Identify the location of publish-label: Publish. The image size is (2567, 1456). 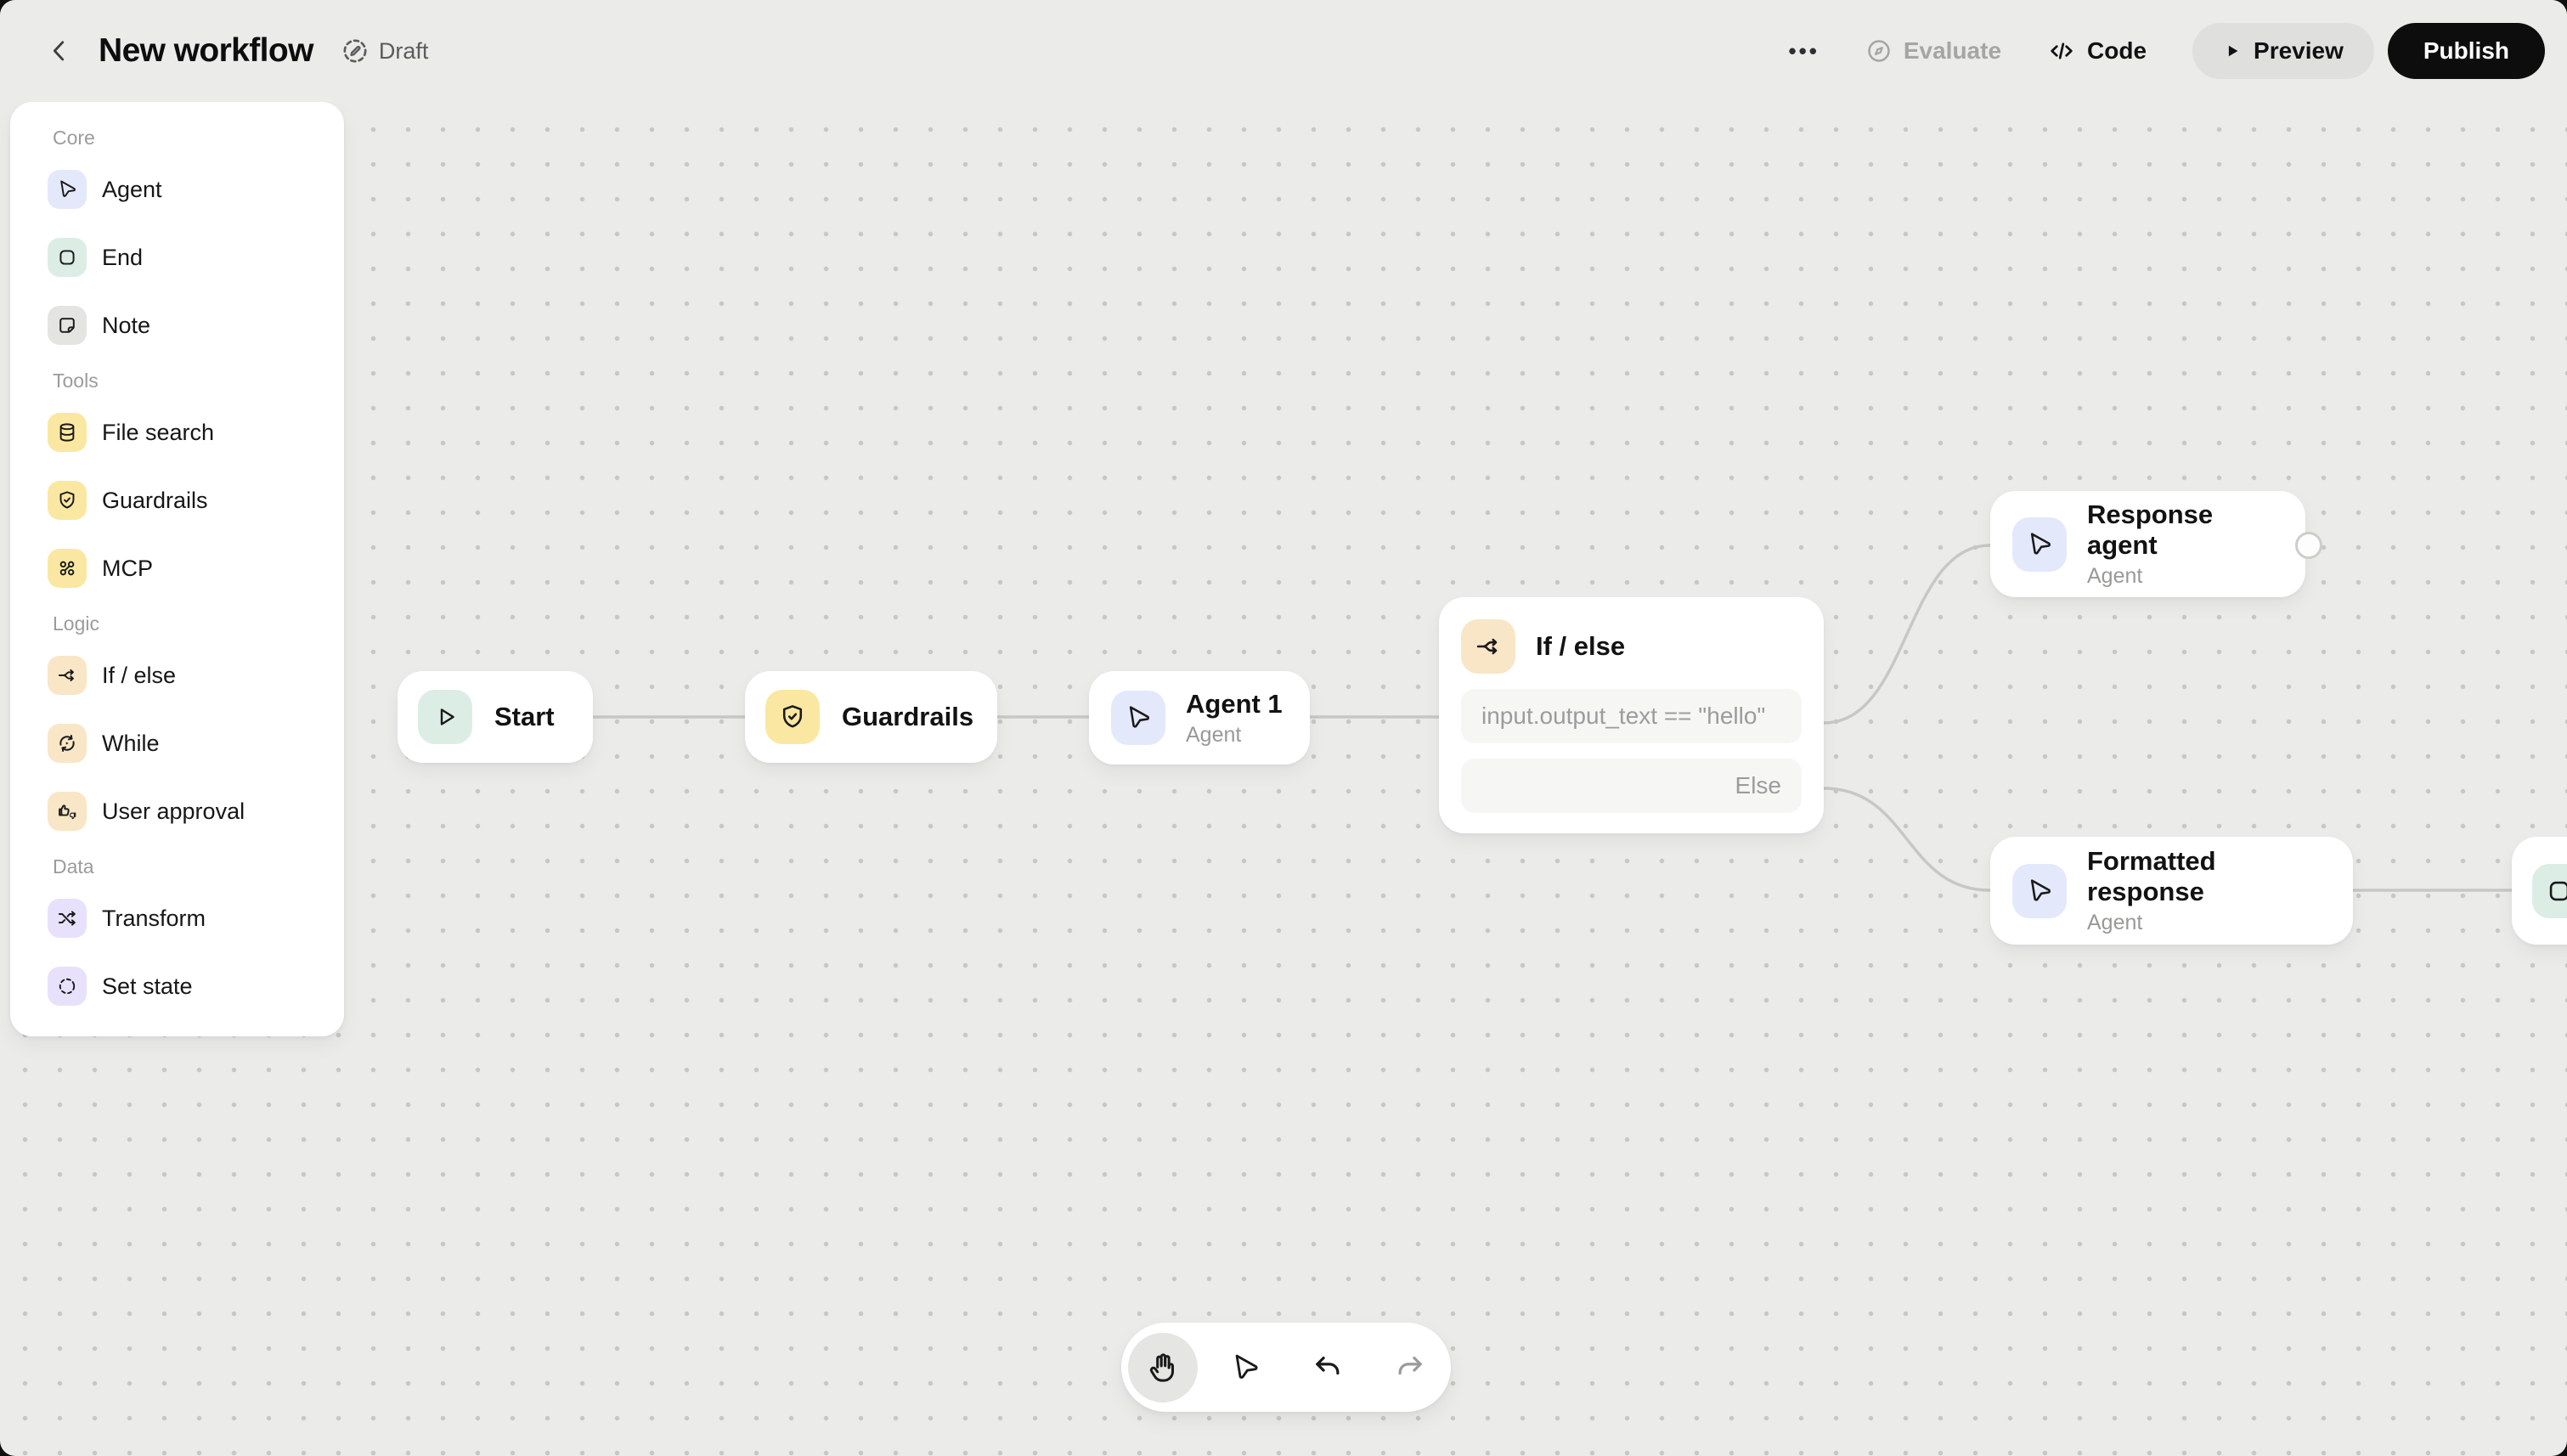
(2466, 51).